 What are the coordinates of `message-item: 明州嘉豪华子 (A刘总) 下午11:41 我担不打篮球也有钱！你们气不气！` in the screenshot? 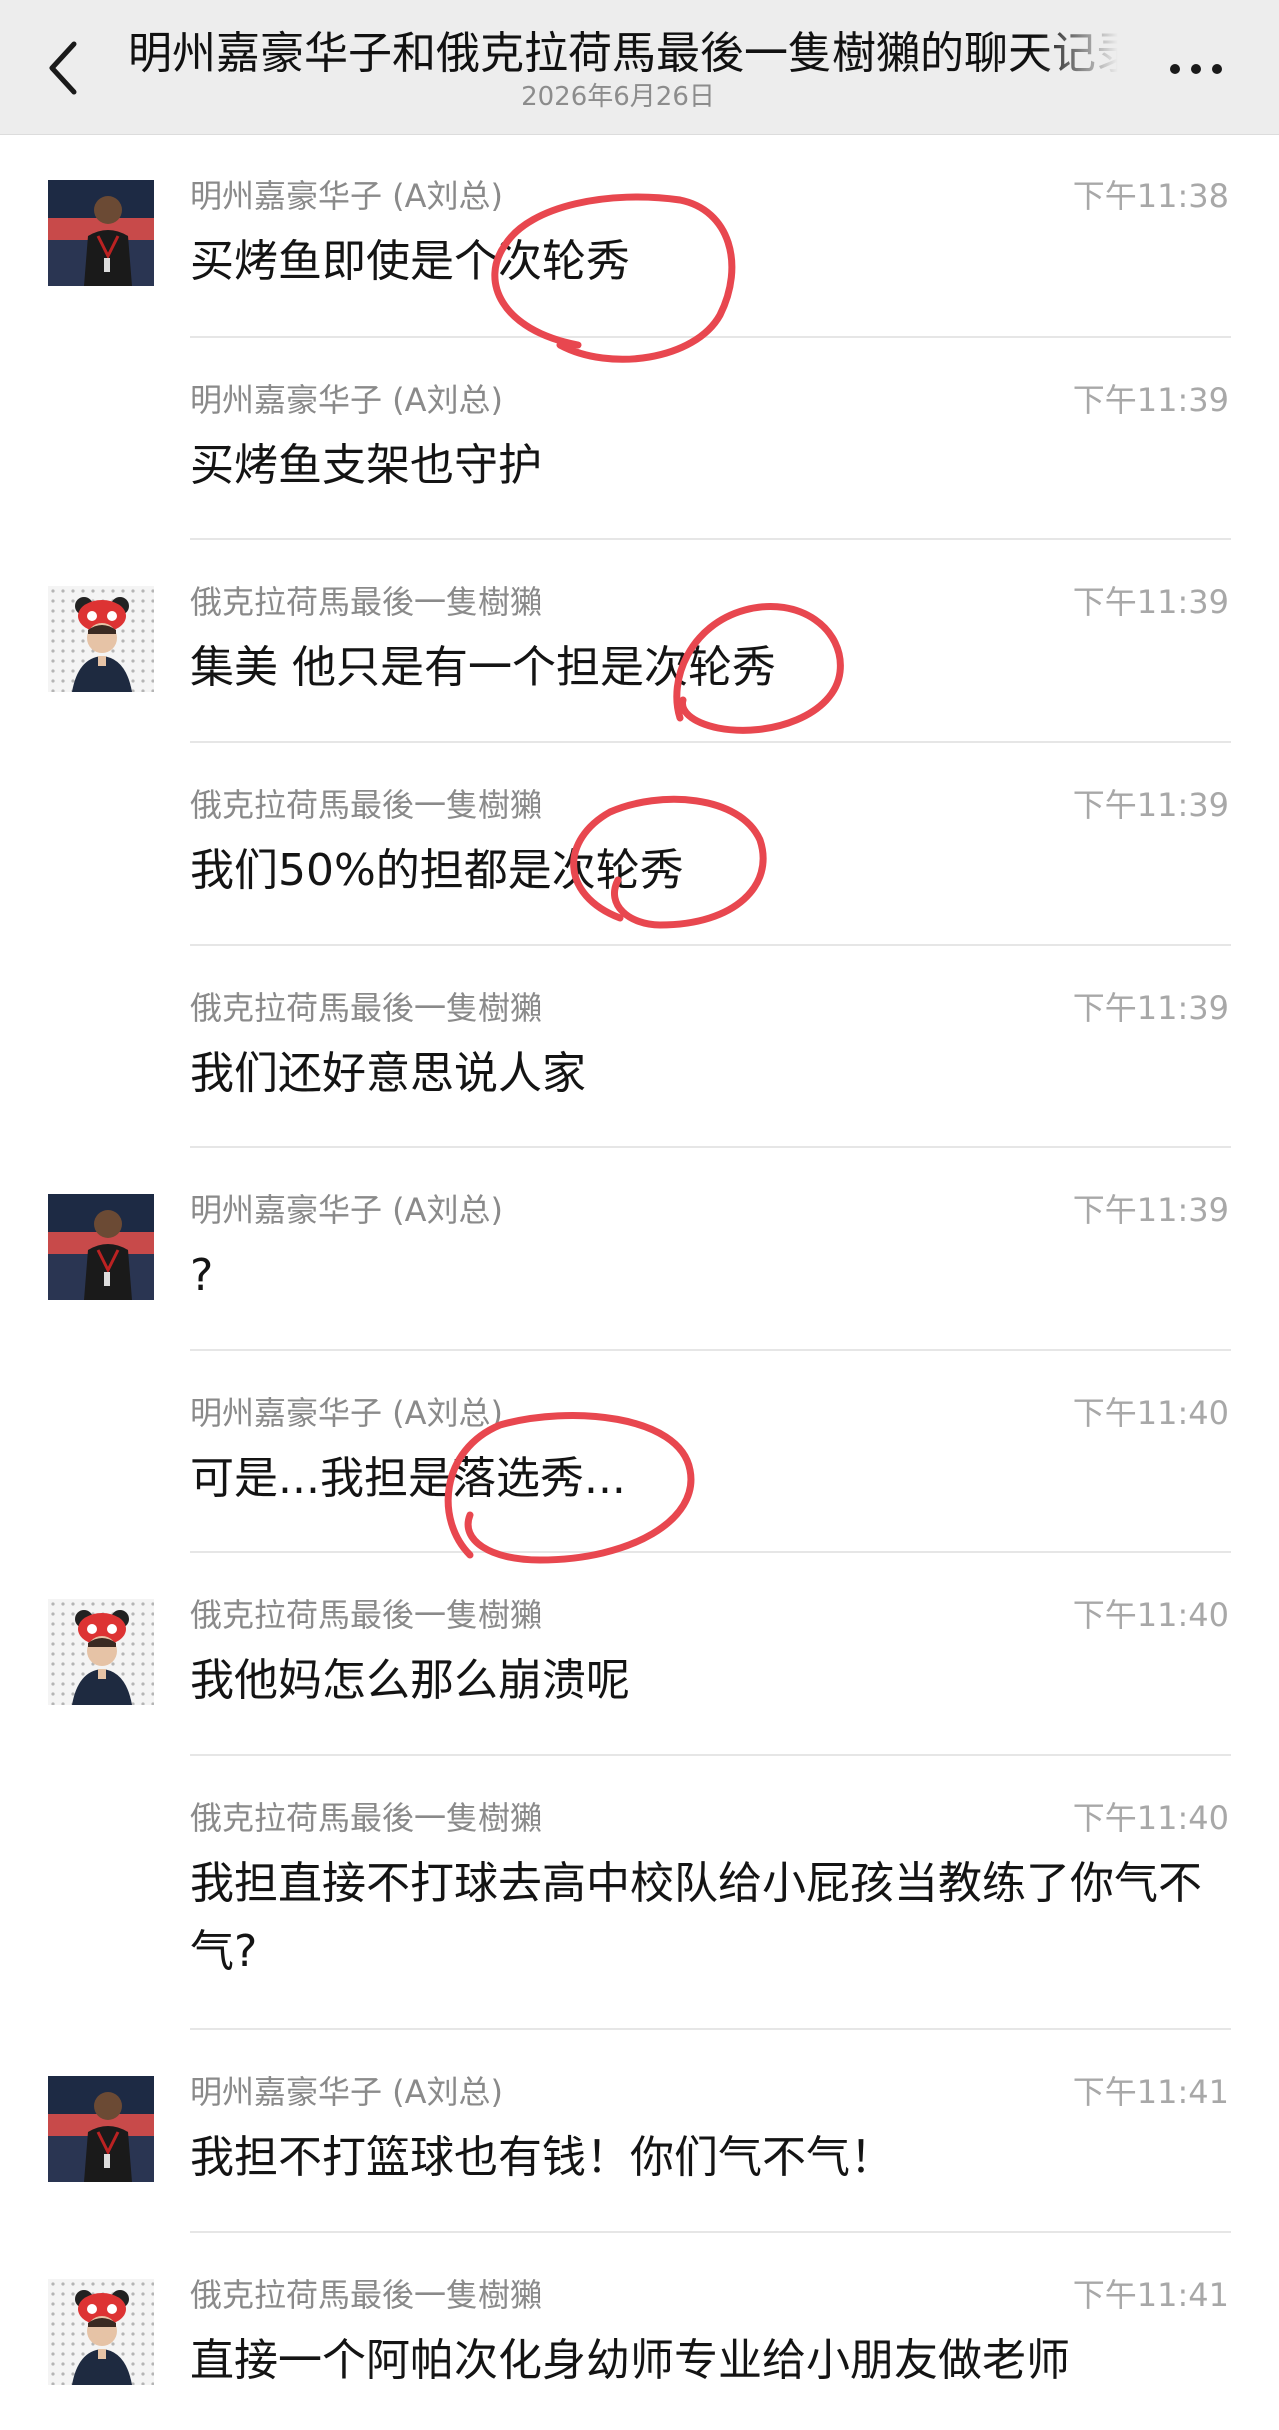 It's located at (639, 2131).